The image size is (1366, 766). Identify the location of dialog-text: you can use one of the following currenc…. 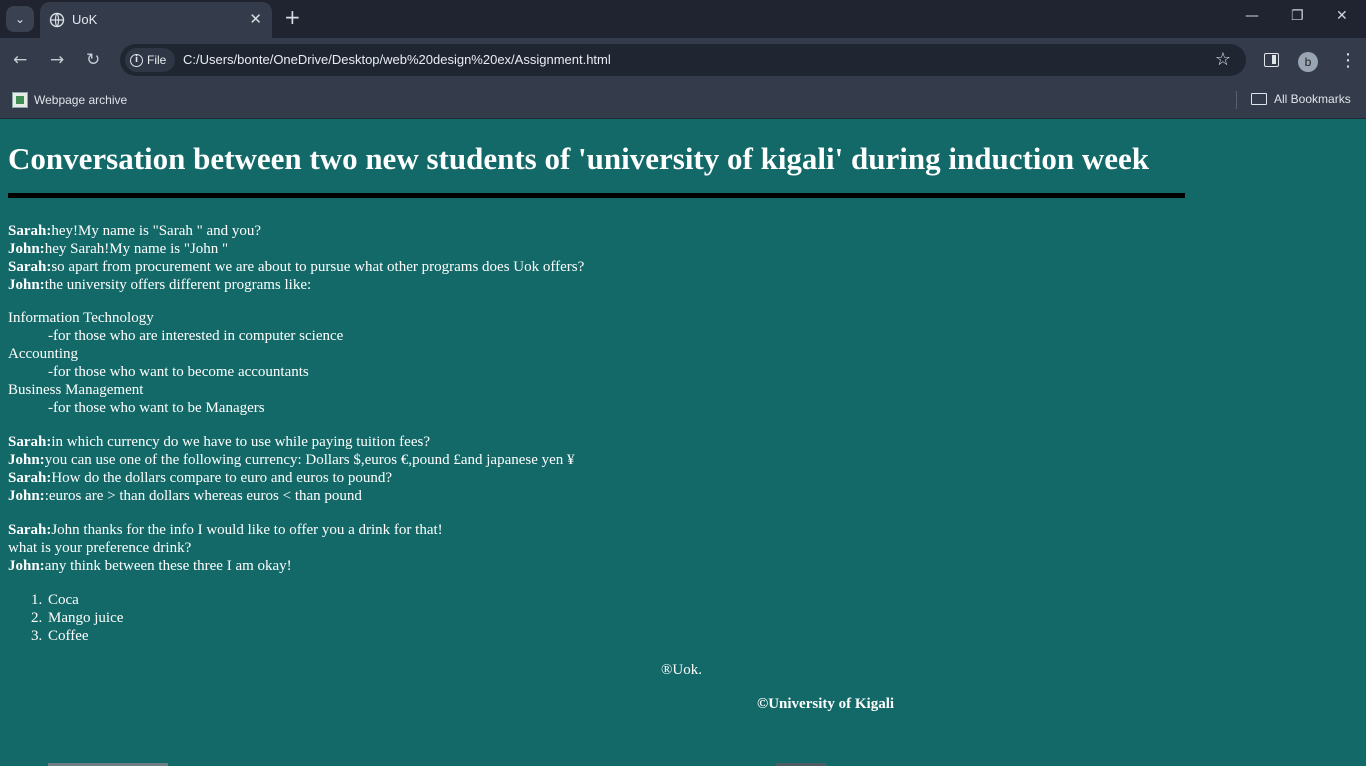
(309, 460).